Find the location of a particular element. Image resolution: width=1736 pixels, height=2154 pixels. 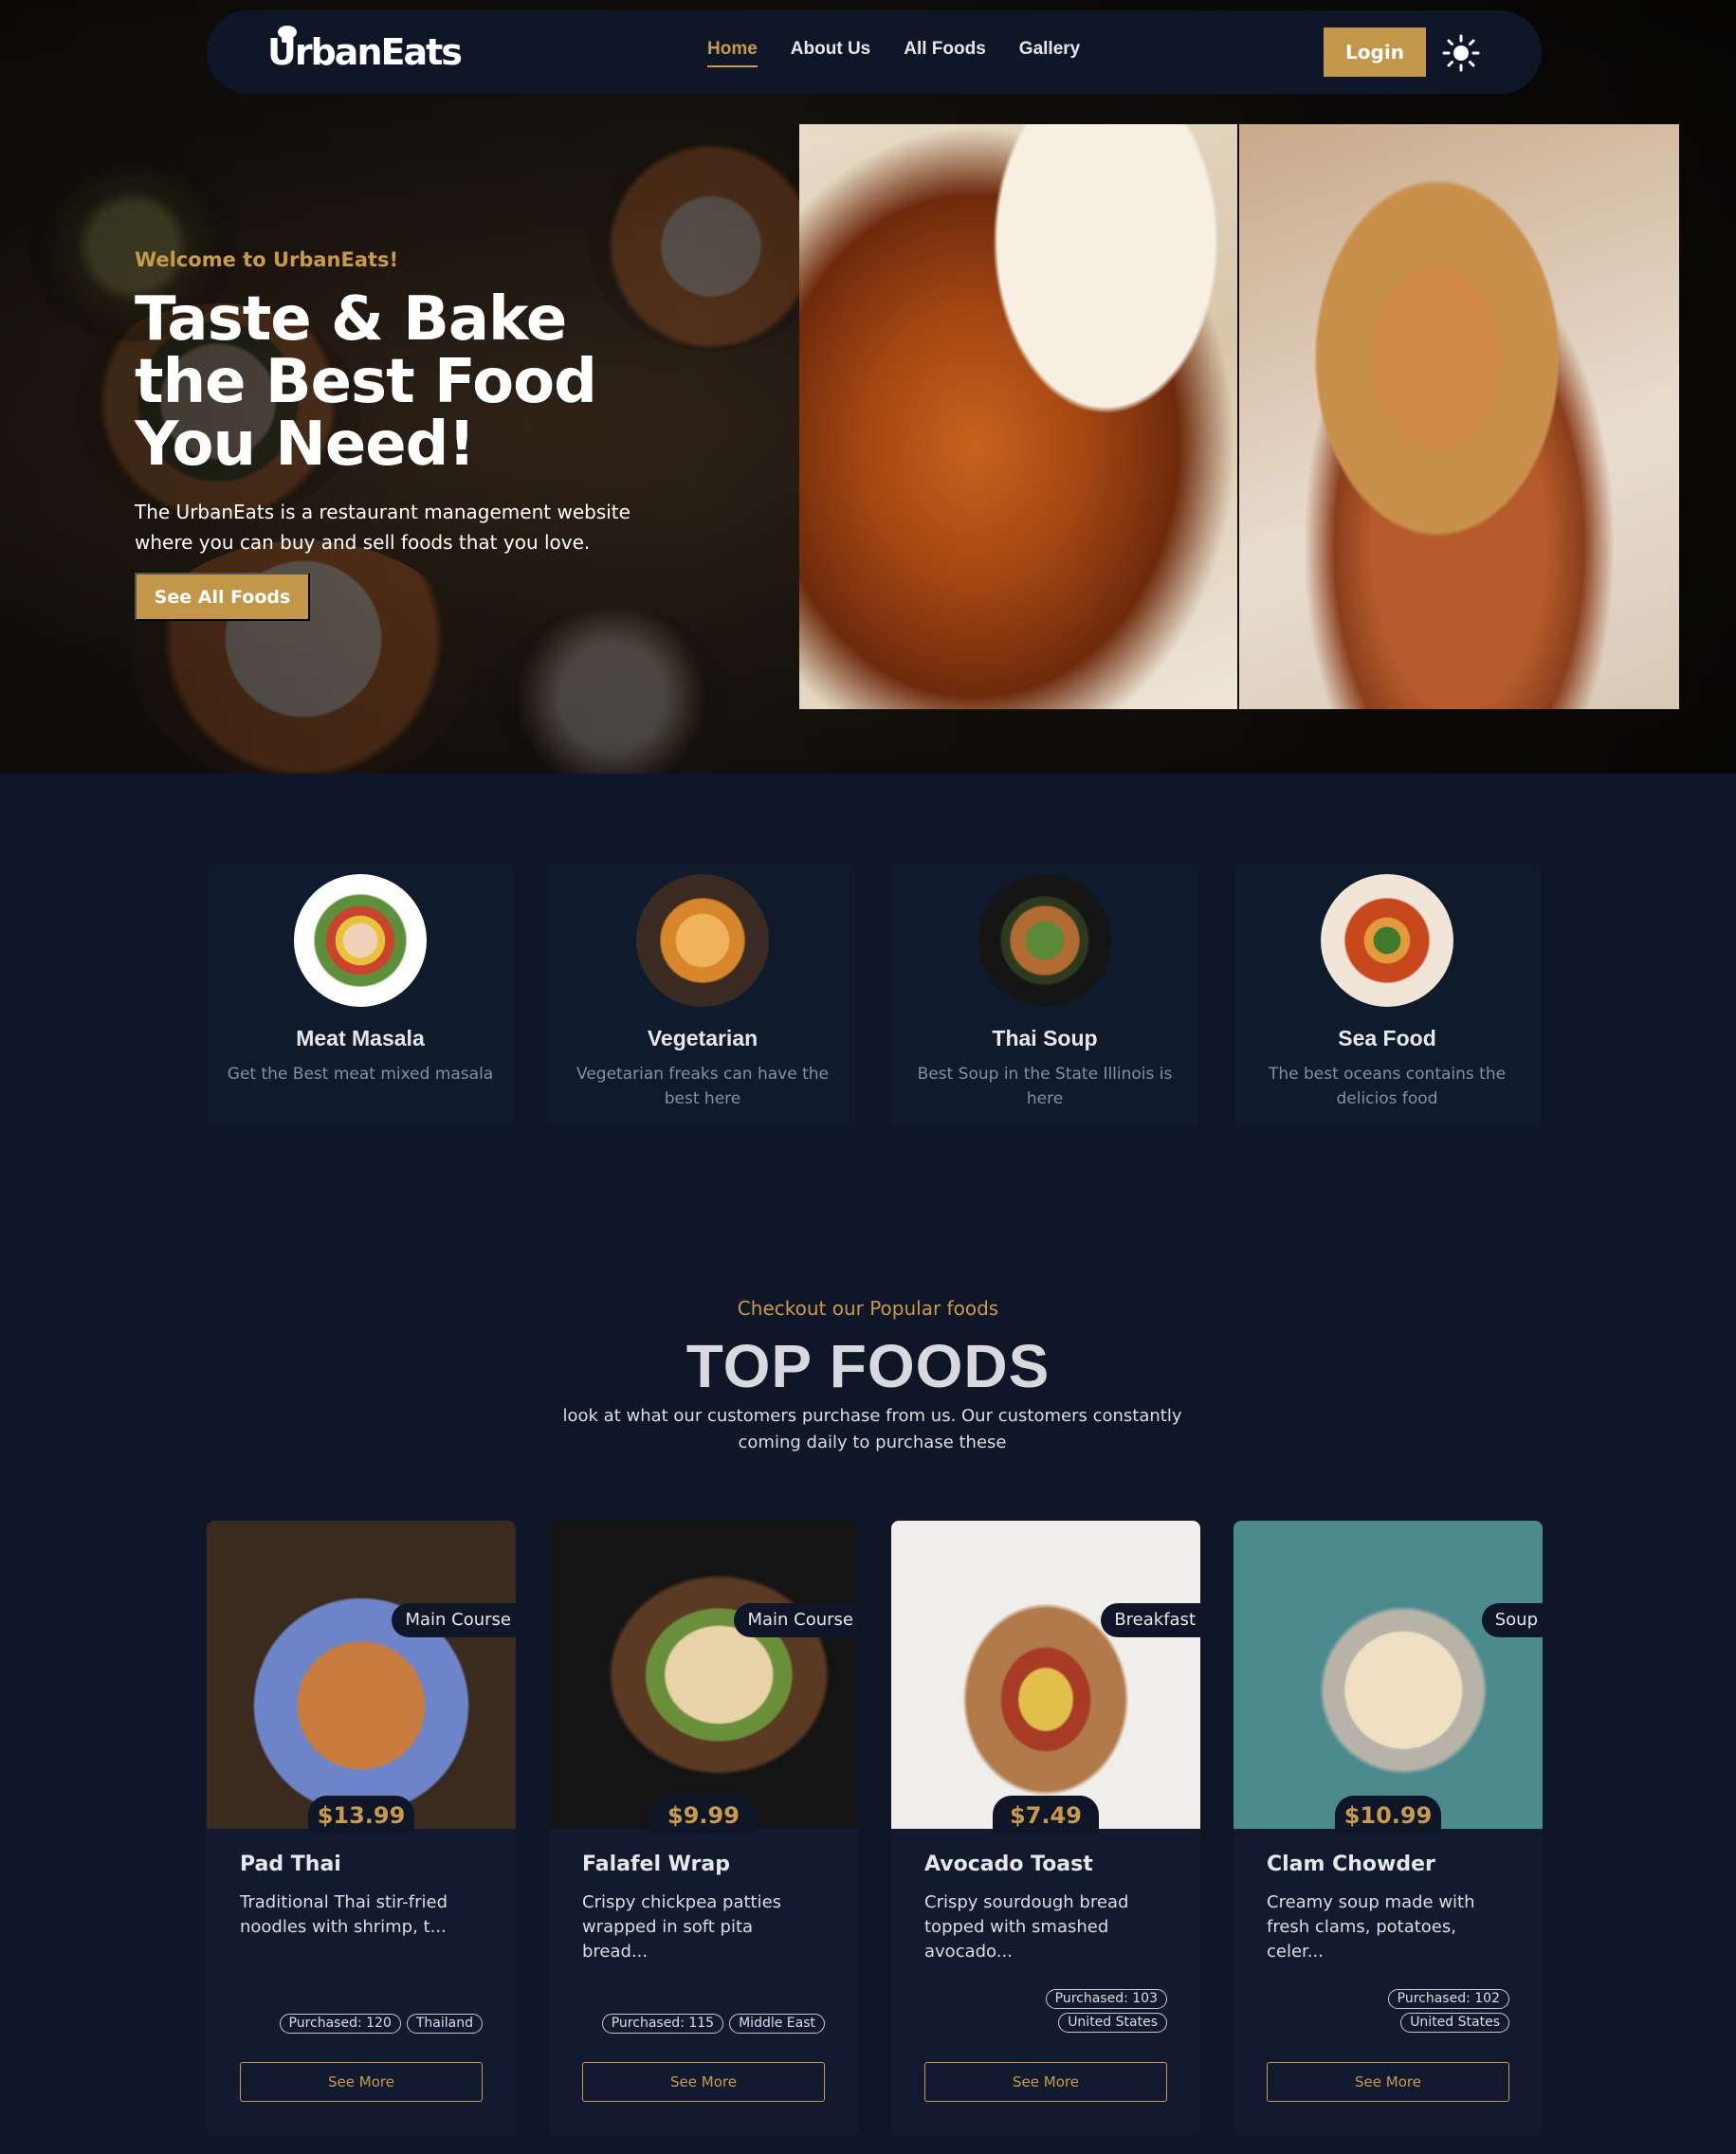

food-tags: Purchased: 115 Middle East is located at coordinates (692, 2024).